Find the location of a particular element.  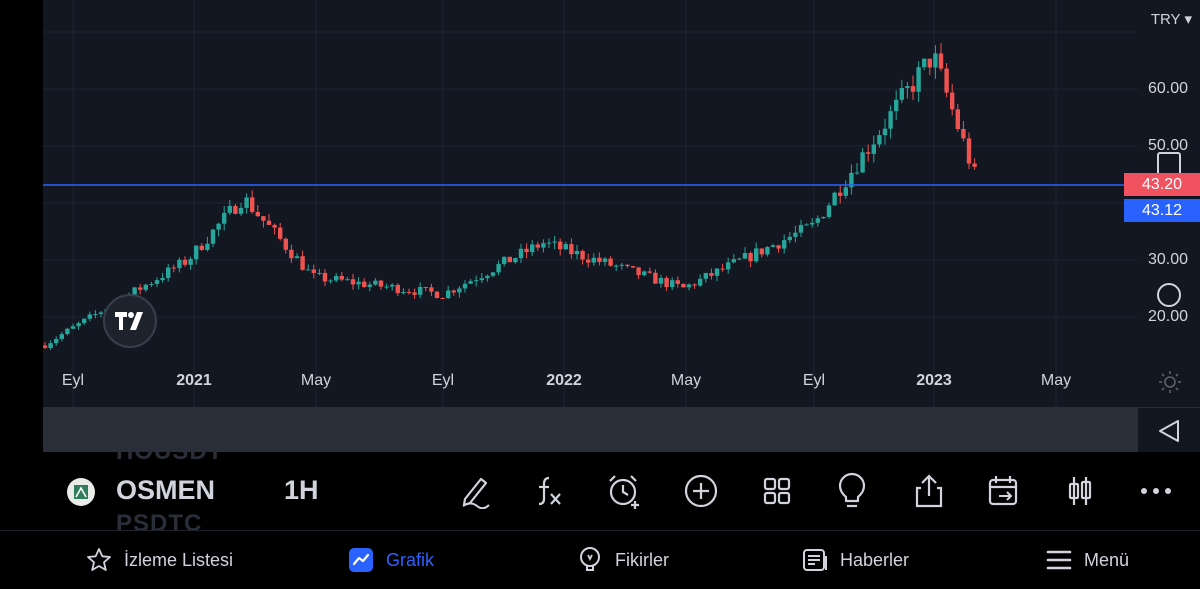

last-price-tag: 43.20 is located at coordinates (1162, 184).